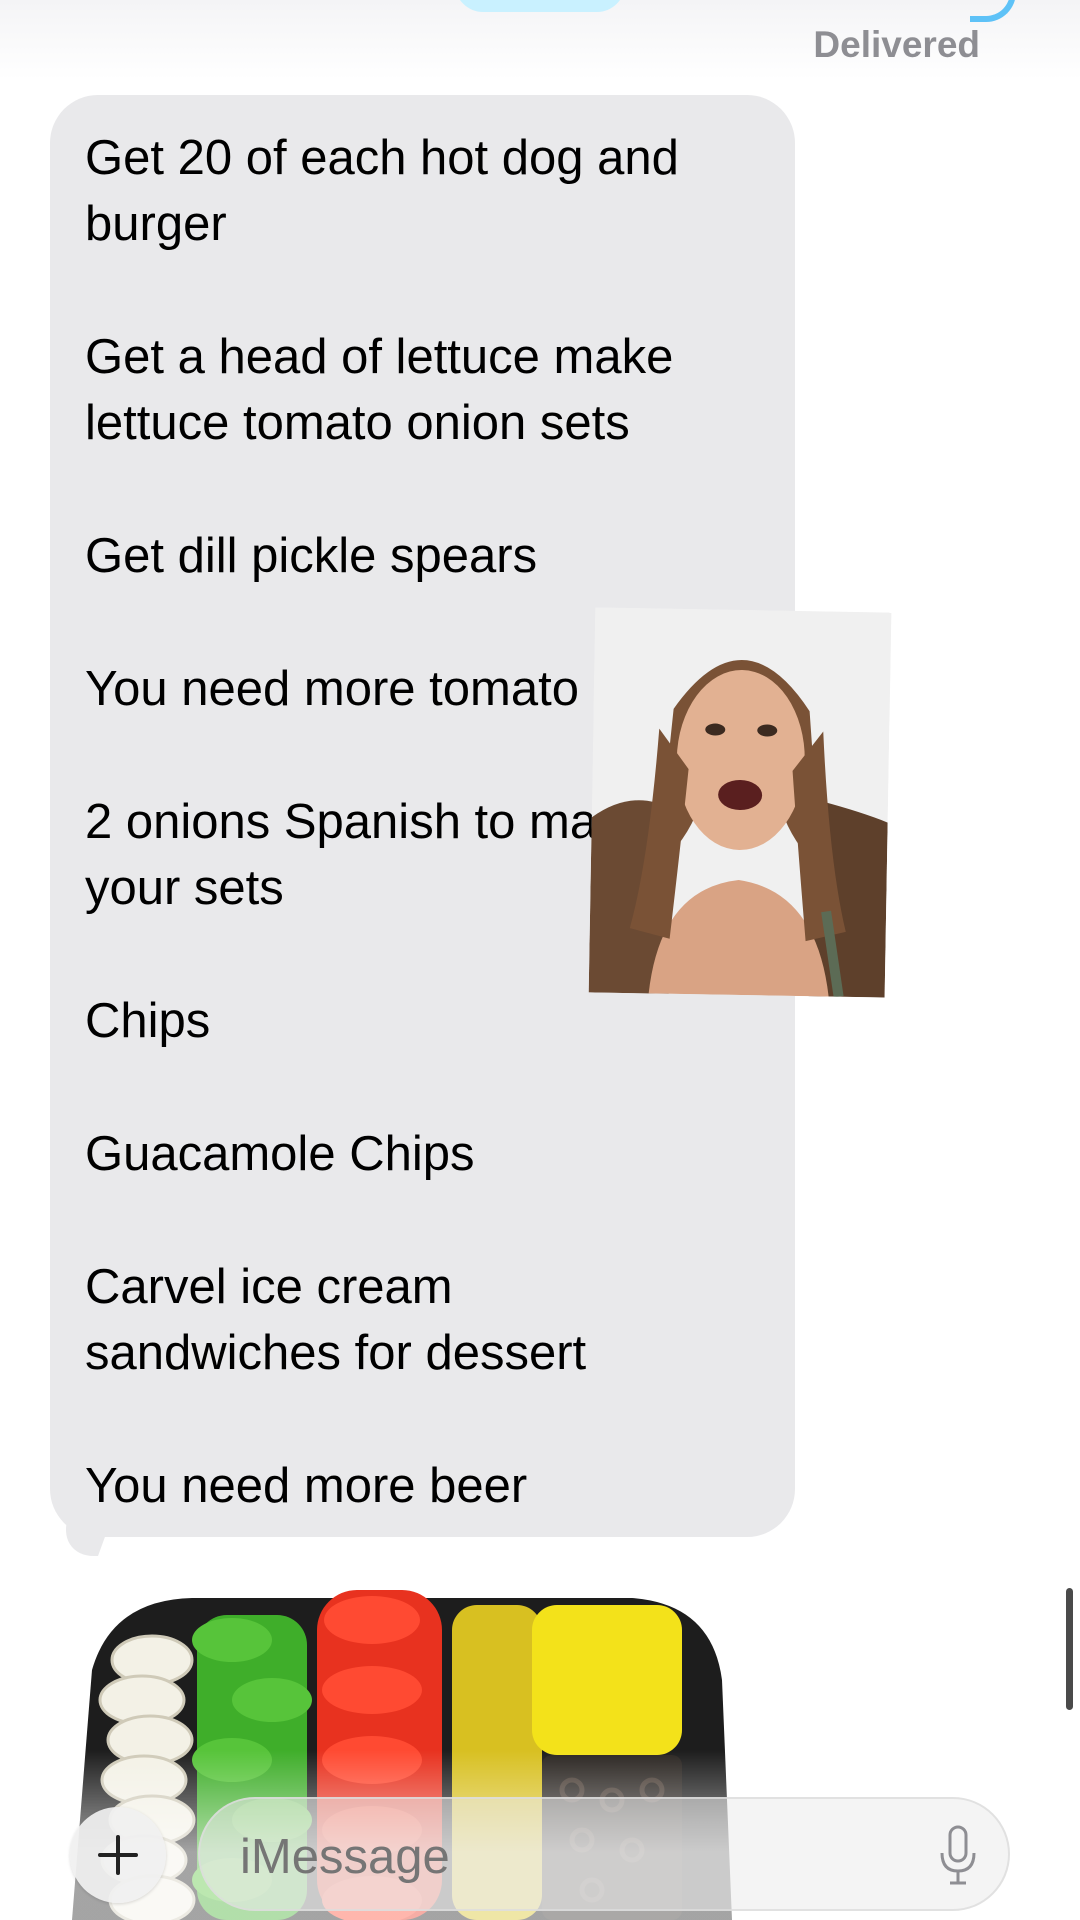 Image resolution: width=1080 pixels, height=1920 pixels. Describe the element at coordinates (306, 1486) in the screenshot. I see `message-line: You need more beer` at that location.